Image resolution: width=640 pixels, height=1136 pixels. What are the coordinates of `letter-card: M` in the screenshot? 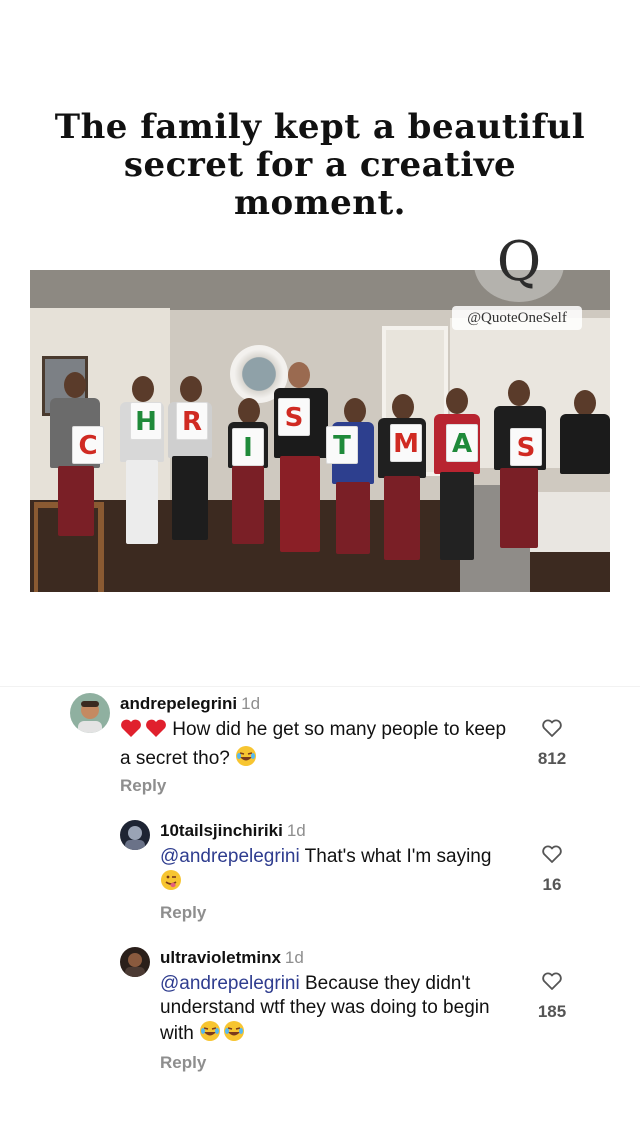 It's located at (406, 443).